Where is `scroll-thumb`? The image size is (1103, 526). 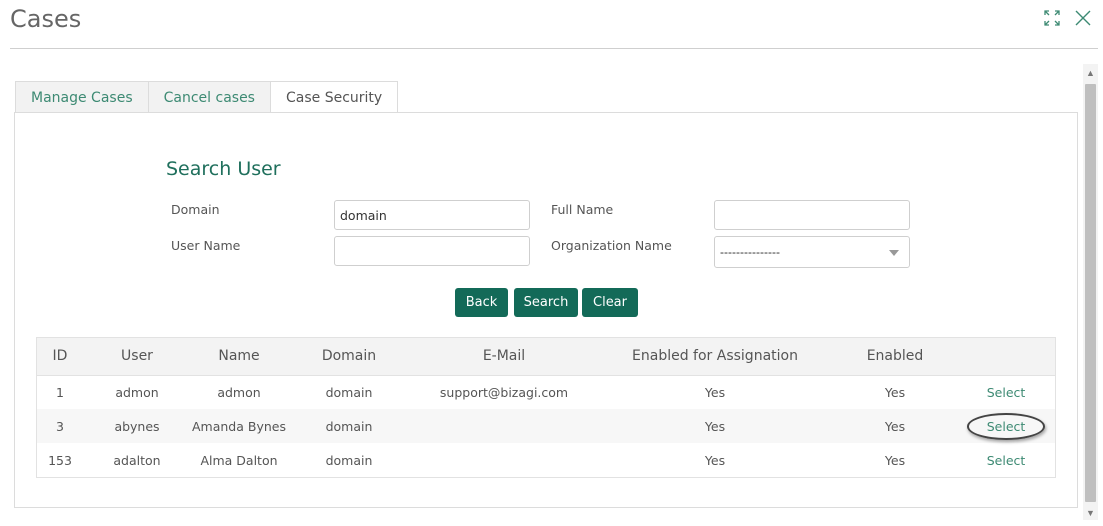
scroll-thumb is located at coordinates (1090, 293).